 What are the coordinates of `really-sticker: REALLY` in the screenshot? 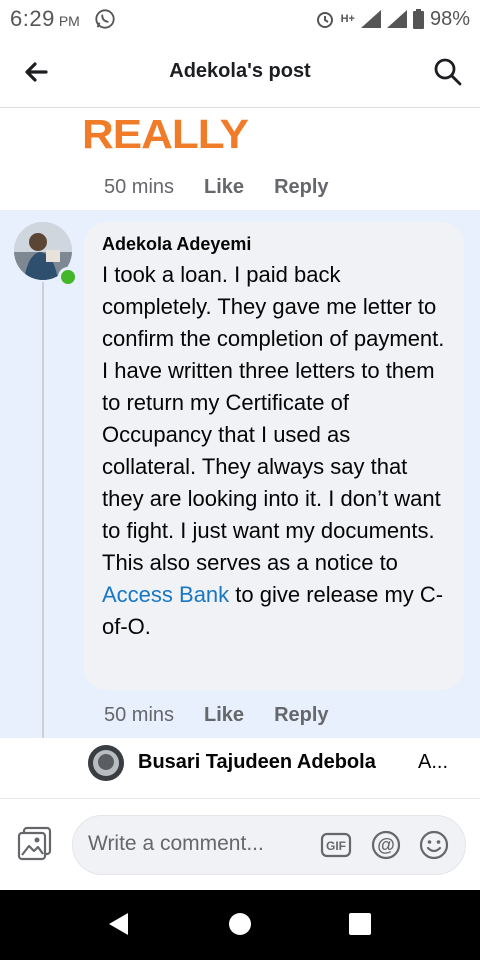 It's located at (165, 135).